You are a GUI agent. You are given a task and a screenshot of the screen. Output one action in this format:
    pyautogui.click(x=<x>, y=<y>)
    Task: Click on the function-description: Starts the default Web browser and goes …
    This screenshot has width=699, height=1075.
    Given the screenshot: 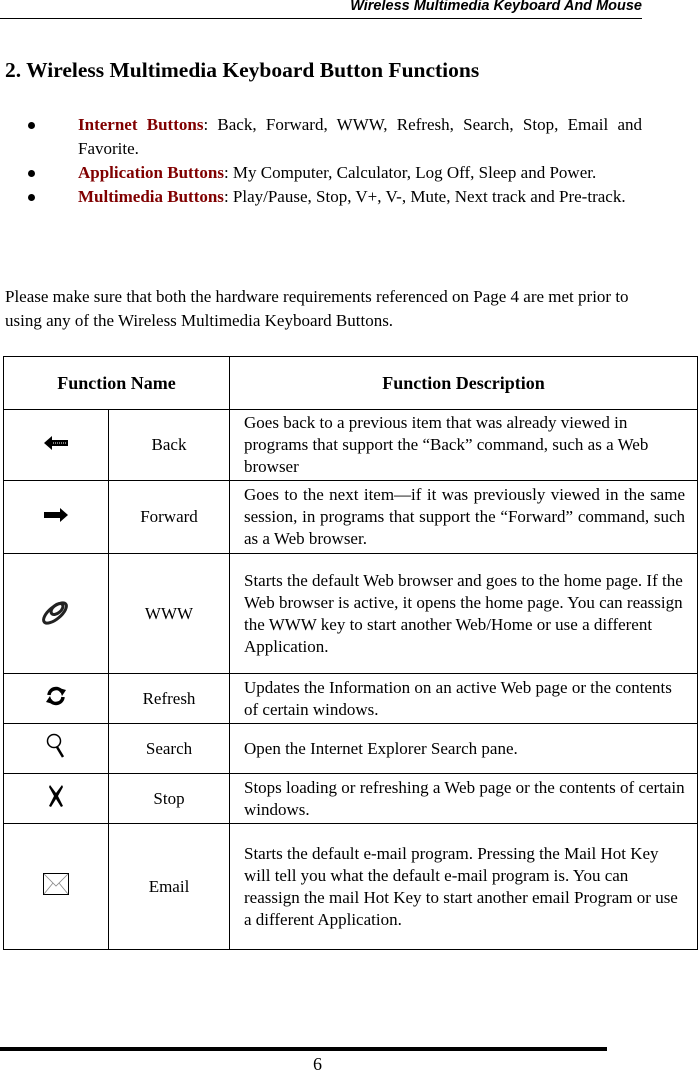 What is the action you would take?
    pyautogui.click(x=463, y=613)
    